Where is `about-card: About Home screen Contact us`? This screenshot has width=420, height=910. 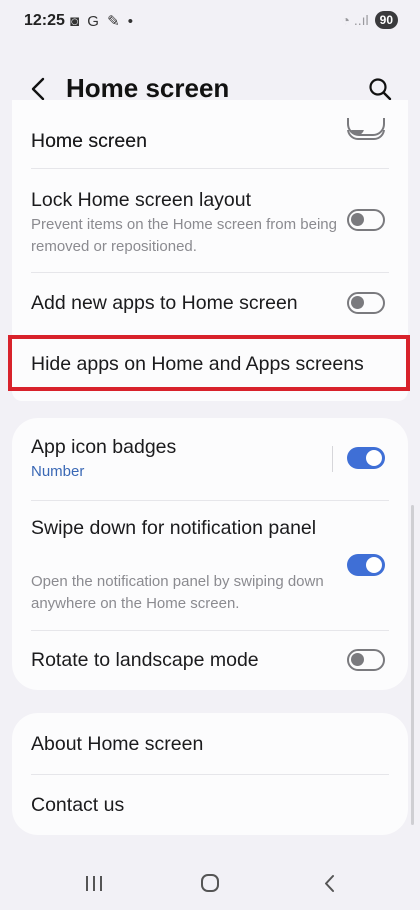
about-card: About Home screen Contact us is located at coordinates (210, 774).